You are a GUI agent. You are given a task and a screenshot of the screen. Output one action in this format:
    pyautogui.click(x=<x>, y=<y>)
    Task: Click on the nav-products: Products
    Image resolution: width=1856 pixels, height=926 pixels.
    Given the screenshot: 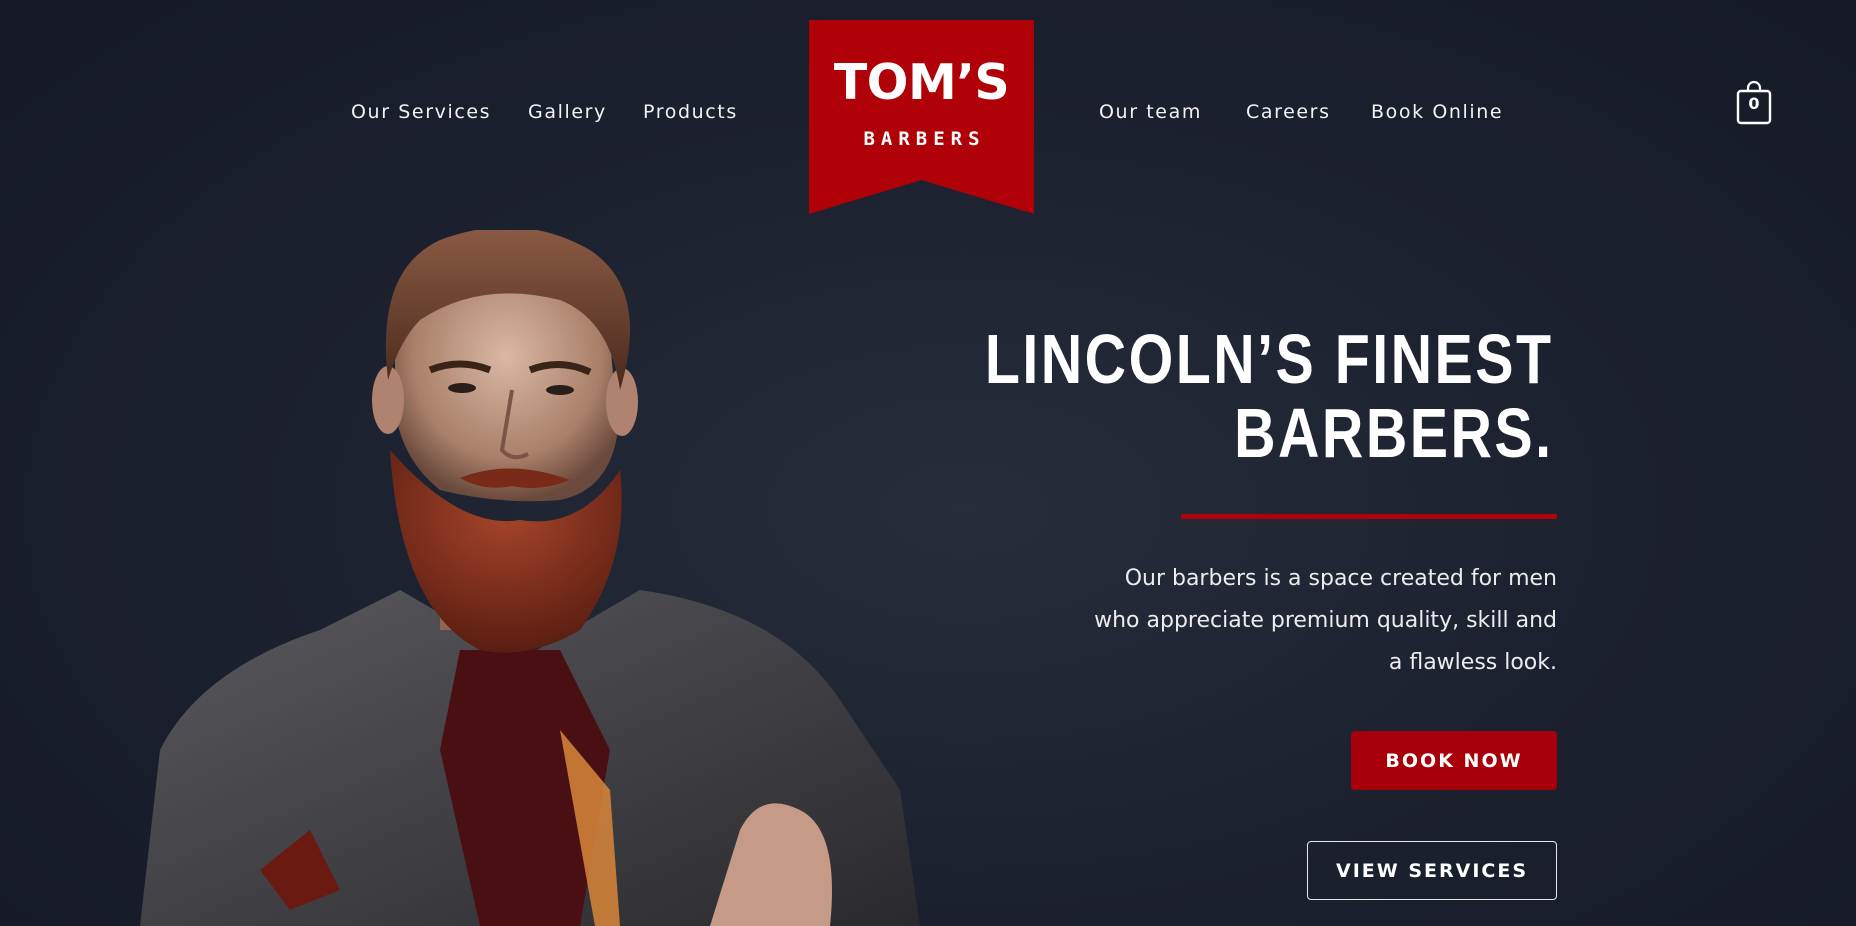 What is the action you would take?
    pyautogui.click(x=690, y=112)
    